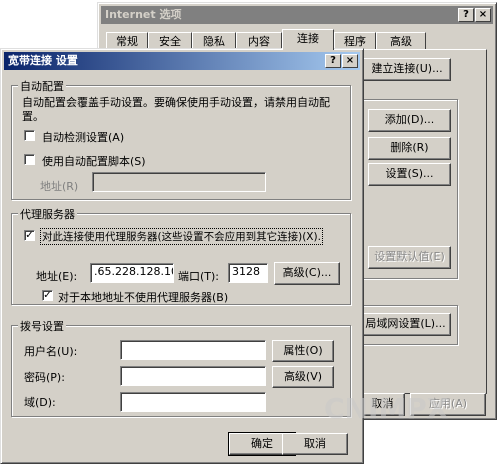  What do you see at coordinates (303, 377) in the screenshot?
I see `dialup-advanced-button: 高级(V)` at bounding box center [303, 377].